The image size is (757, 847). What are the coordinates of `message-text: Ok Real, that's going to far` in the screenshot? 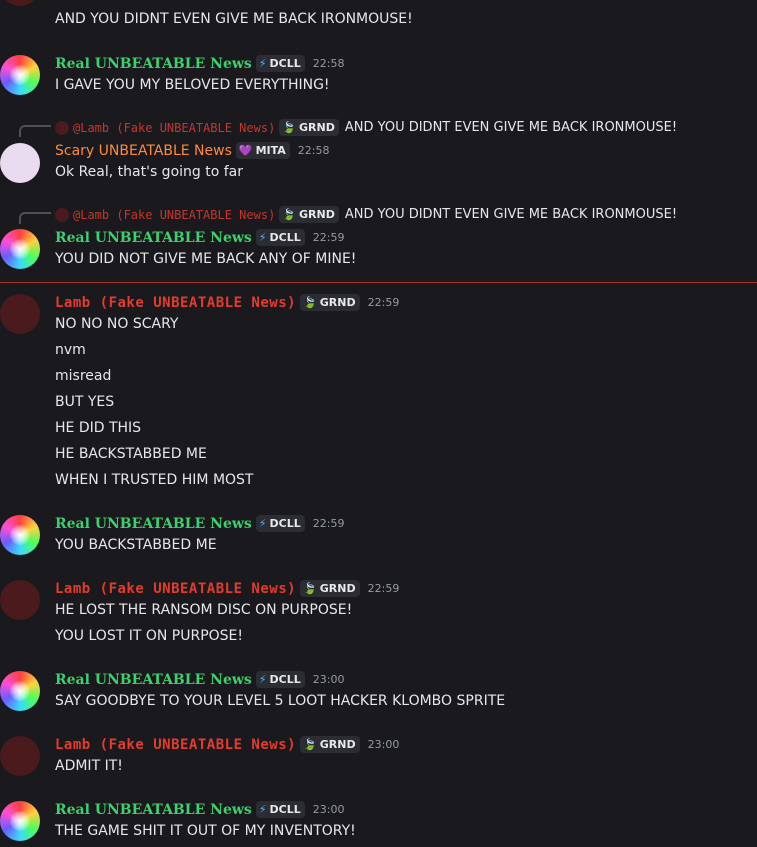 It's located at (149, 172).